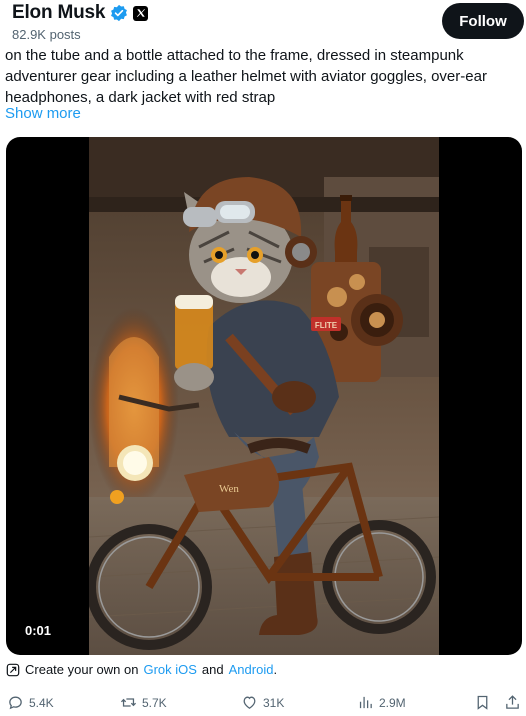 The image size is (526, 716). I want to click on name-row: Elon Musk, so click(80, 13).